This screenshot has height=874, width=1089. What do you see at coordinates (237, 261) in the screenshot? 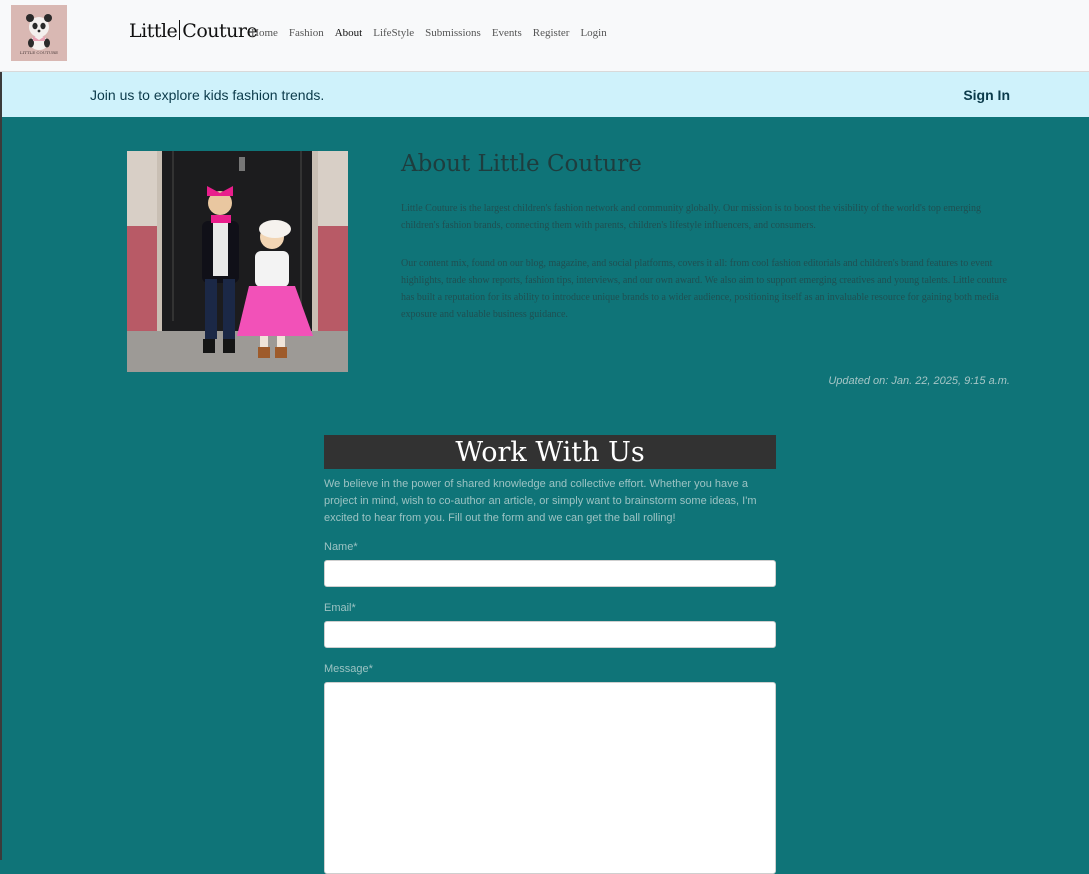
I see `about-photo` at bounding box center [237, 261].